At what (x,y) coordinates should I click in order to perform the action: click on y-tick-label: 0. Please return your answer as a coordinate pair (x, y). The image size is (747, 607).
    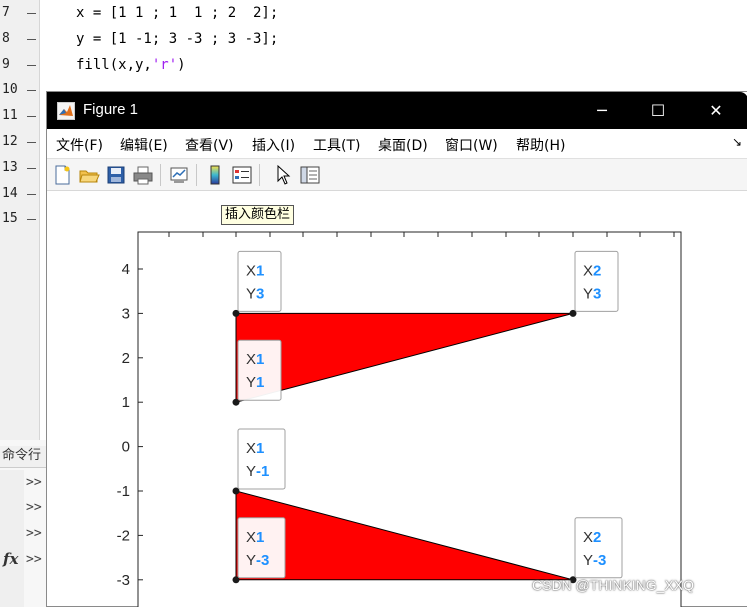
    Looking at the image, I should click on (126, 447).